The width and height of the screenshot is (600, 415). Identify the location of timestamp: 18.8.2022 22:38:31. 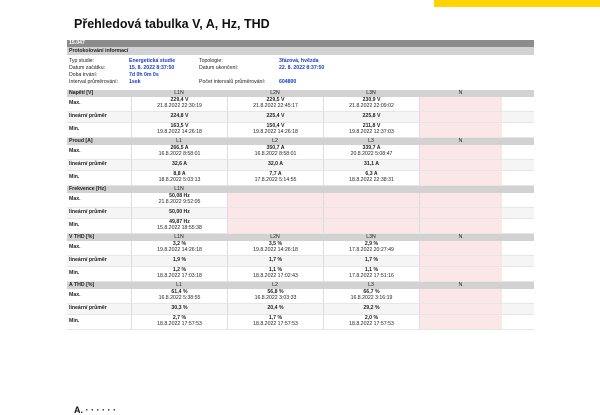
(371, 180).